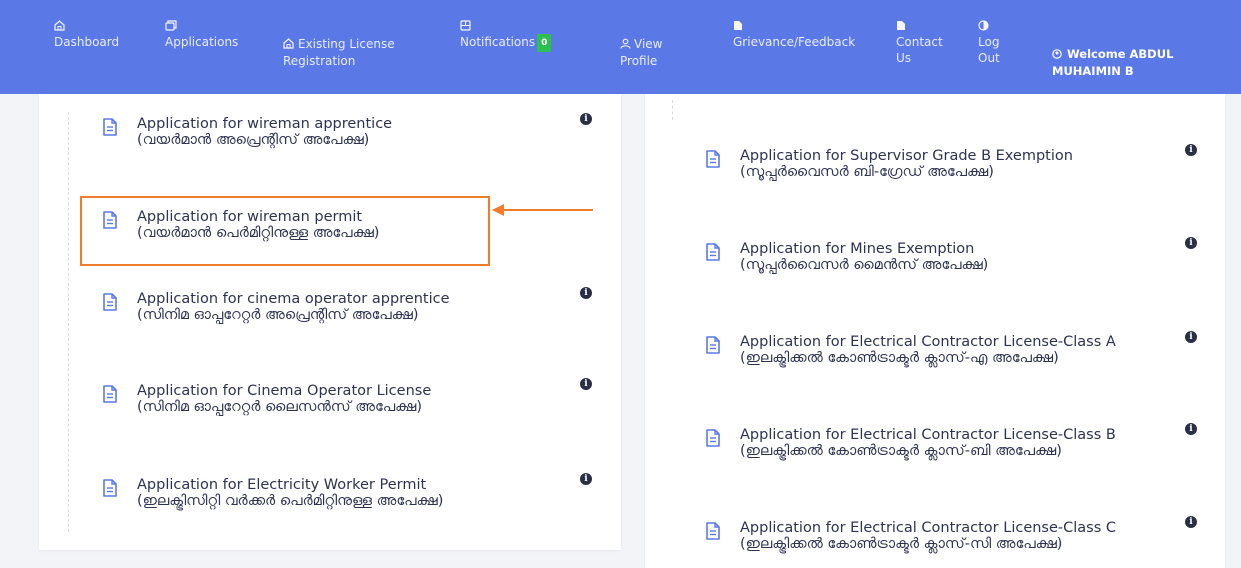 This screenshot has height=568, width=1241. Describe the element at coordinates (285, 231) in the screenshot. I see `highlight-box` at that location.